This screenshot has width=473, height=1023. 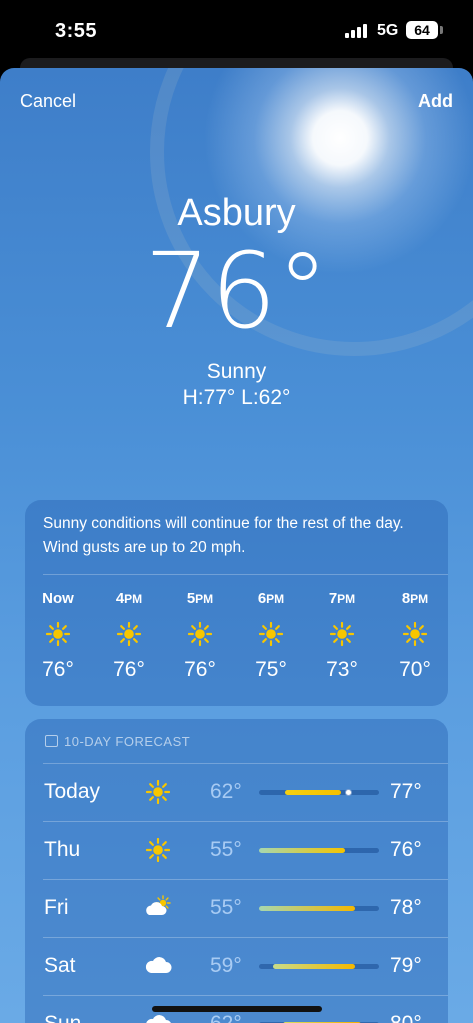 I want to click on day-label: Today, so click(x=72, y=791).